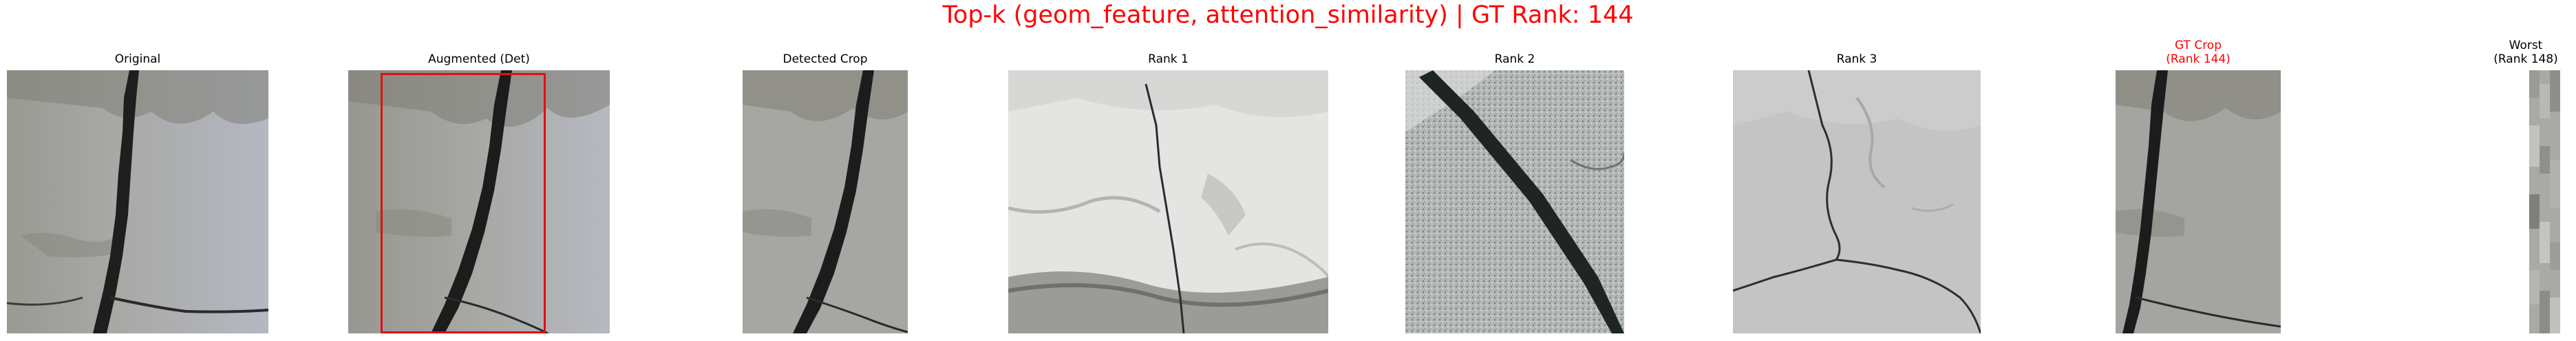 Image resolution: width=2576 pixels, height=341 pixels. Describe the element at coordinates (1168, 59) in the screenshot. I see `panel-title-rank1: Rank 1` at that location.